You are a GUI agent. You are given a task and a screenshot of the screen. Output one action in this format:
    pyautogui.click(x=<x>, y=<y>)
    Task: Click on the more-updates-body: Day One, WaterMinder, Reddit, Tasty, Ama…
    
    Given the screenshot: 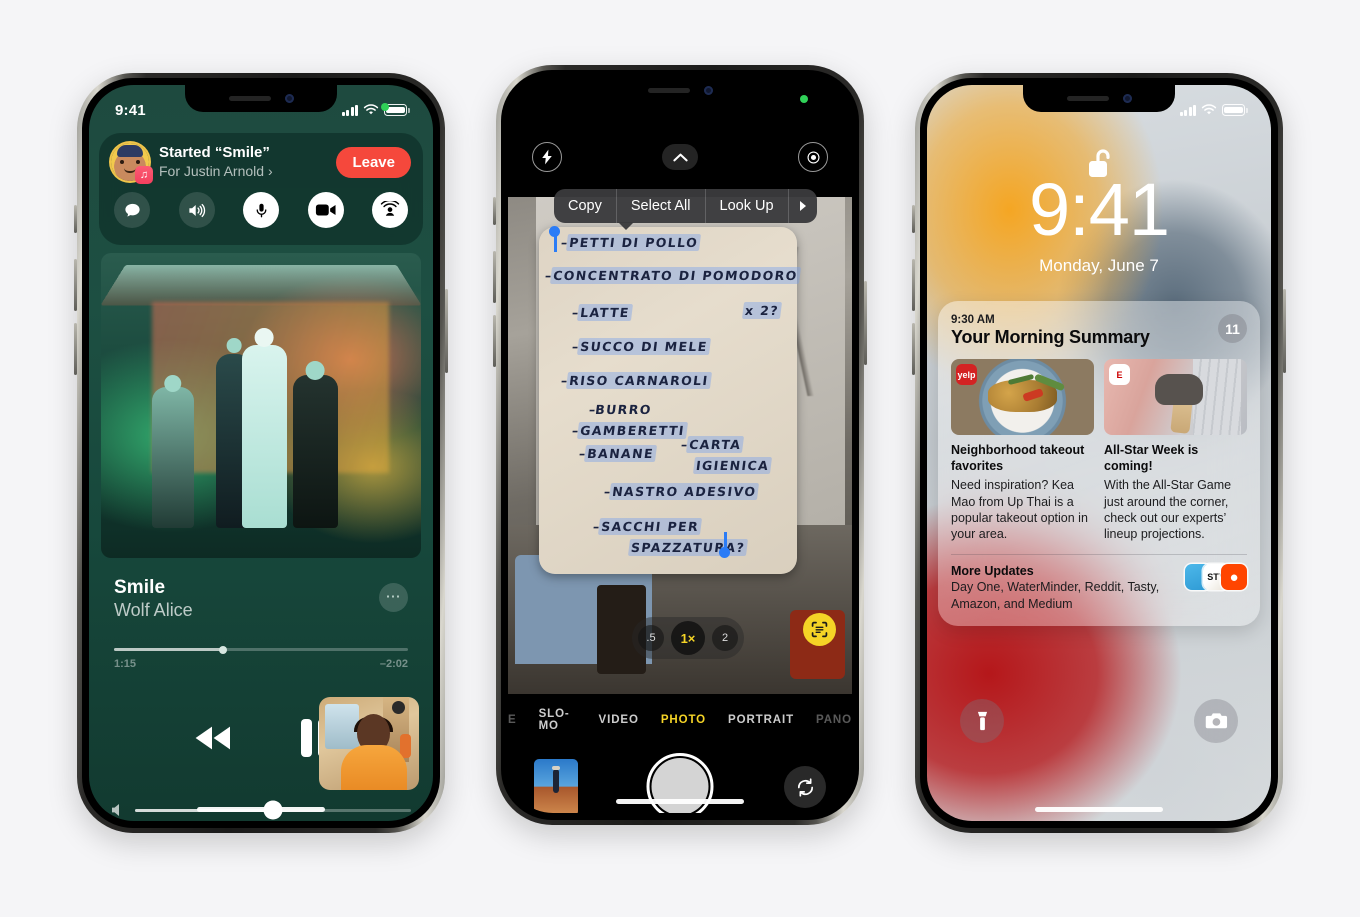 What is the action you would take?
    pyautogui.click(x=1055, y=595)
    